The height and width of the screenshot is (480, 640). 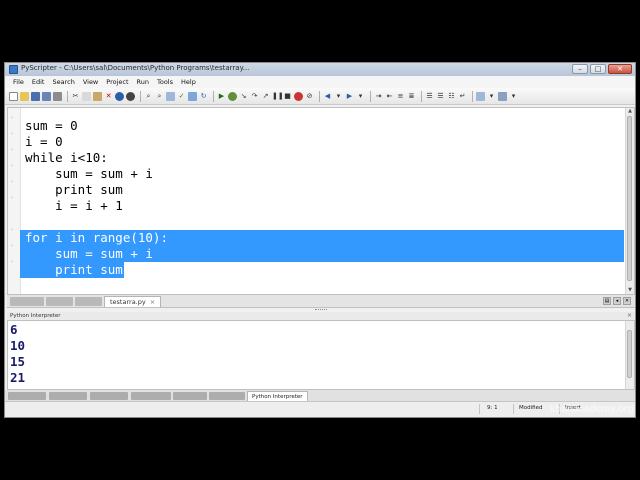 I want to click on maximize-button: □, so click(x=598, y=69).